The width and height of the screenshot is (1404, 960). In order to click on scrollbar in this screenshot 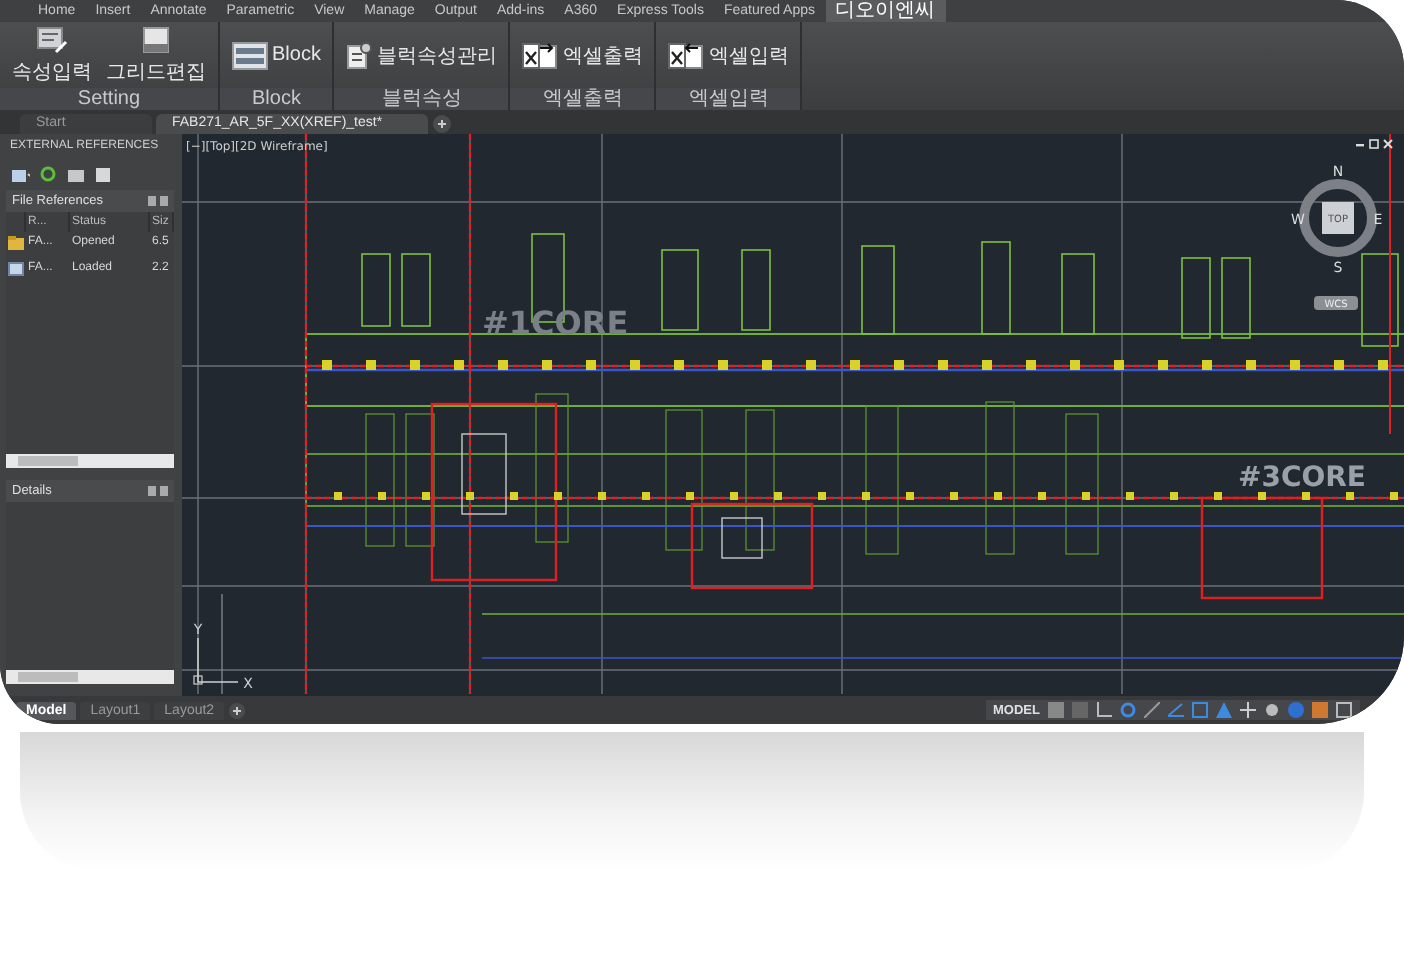, I will do `click(90, 677)`.